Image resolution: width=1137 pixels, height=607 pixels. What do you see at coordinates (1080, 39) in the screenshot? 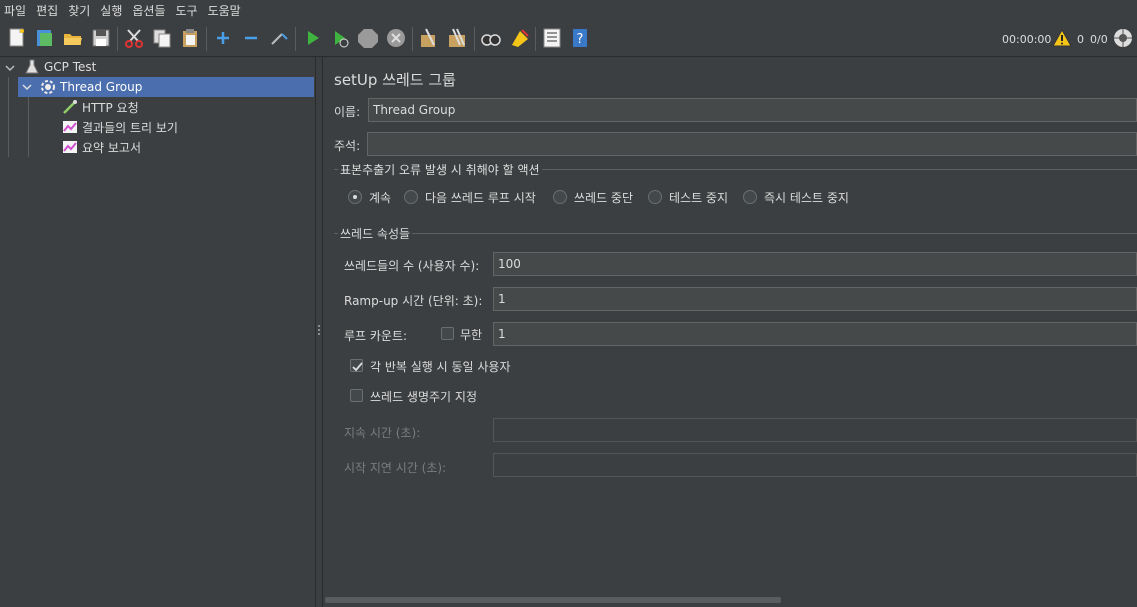
I see `warning-count: 0` at bounding box center [1080, 39].